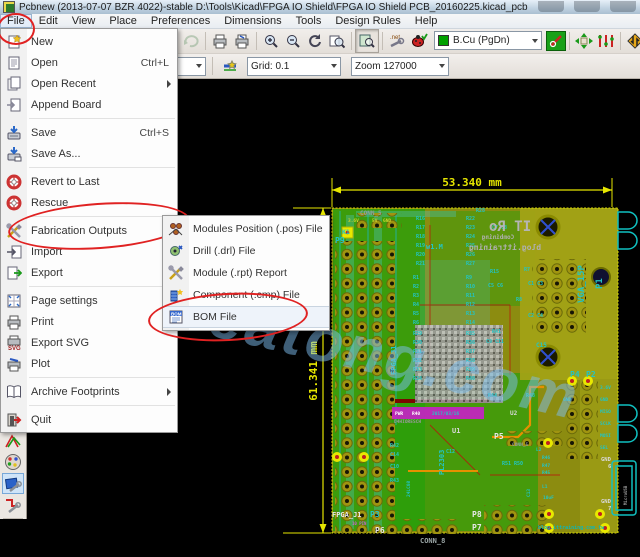 This screenshot has height=557, width=640. What do you see at coordinates (44, 132) in the screenshot?
I see `menu-item-save-label: Save` at bounding box center [44, 132].